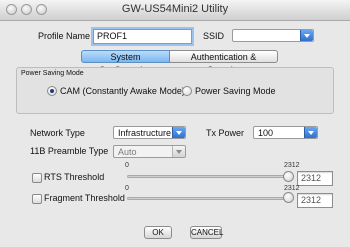  What do you see at coordinates (127, 165) in the screenshot?
I see `rts-min-label: 0` at bounding box center [127, 165].